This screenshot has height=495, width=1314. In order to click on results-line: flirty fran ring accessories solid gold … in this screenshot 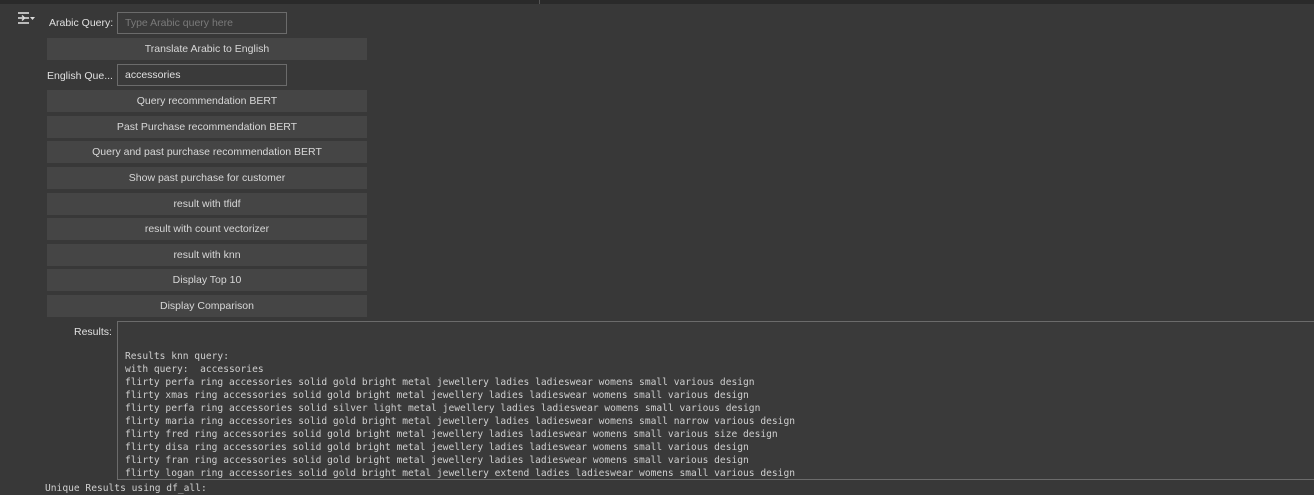, I will do `click(437, 460)`.